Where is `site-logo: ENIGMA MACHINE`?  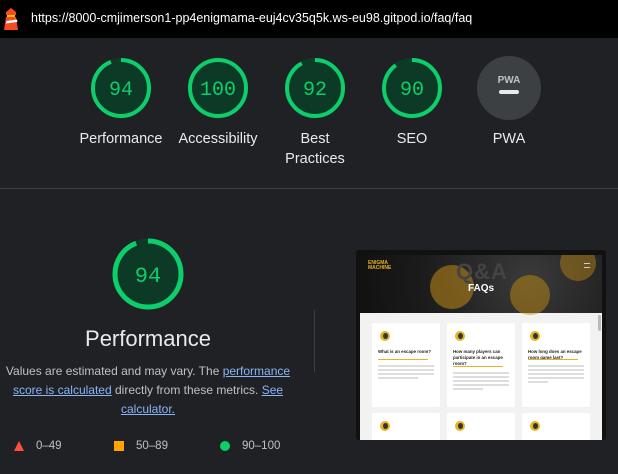
site-logo: ENIGMA MACHINE is located at coordinates (380, 265).